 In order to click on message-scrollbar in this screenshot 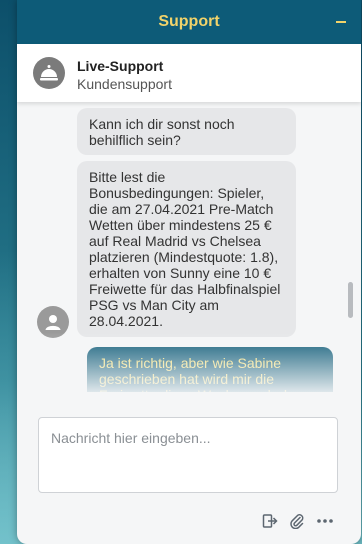, I will do `click(350, 300)`.